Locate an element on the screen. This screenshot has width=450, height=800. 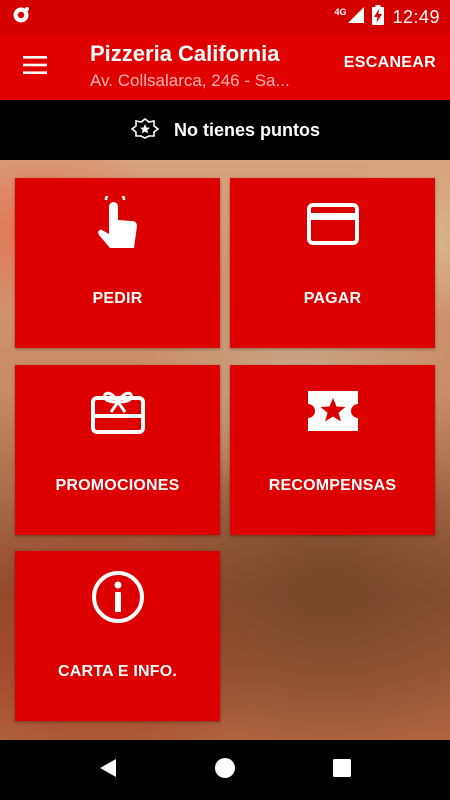
scan-button: ESCANEAR is located at coordinates (390, 63).